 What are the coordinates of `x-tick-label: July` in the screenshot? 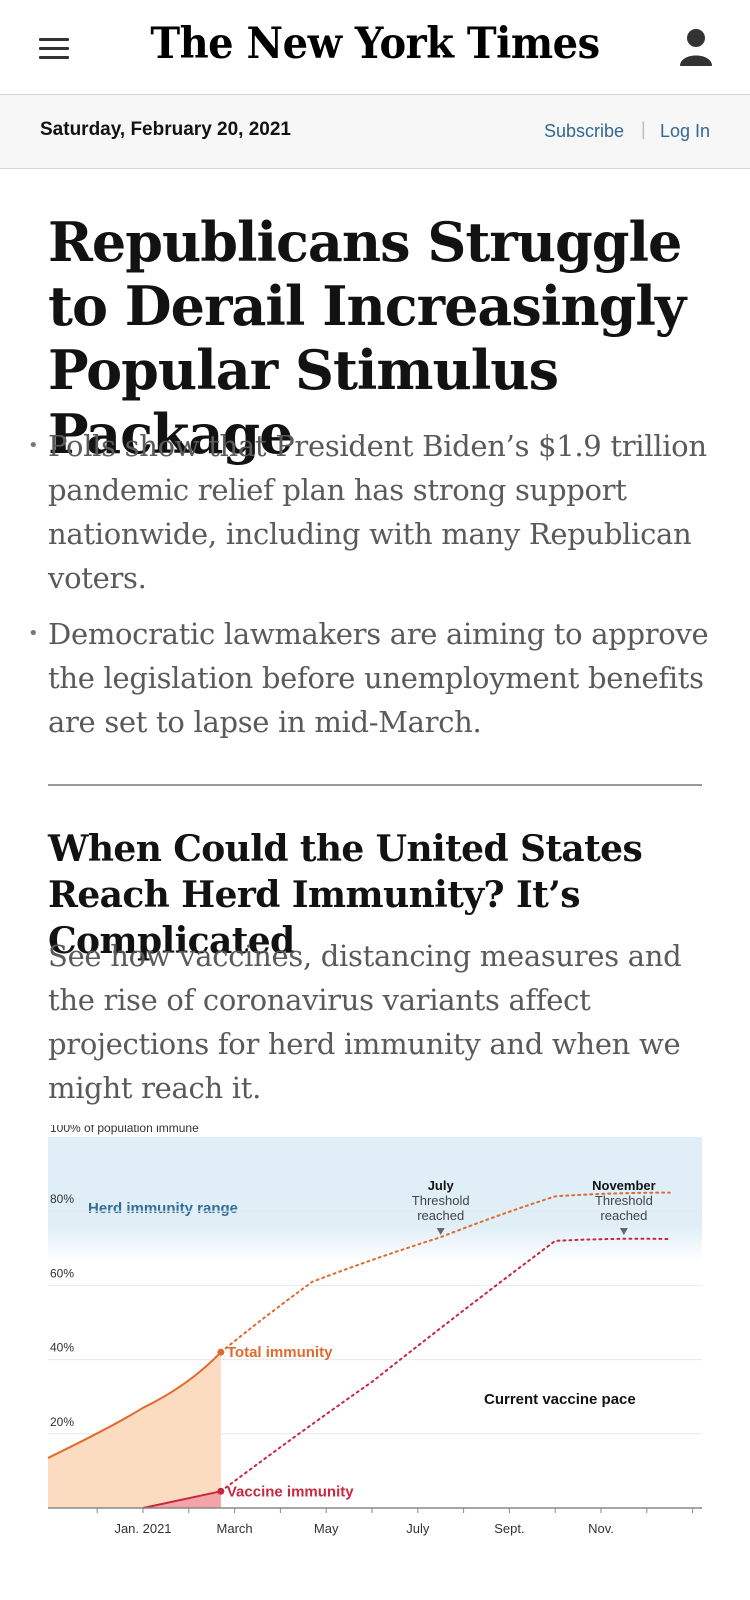 It's located at (418, 1528).